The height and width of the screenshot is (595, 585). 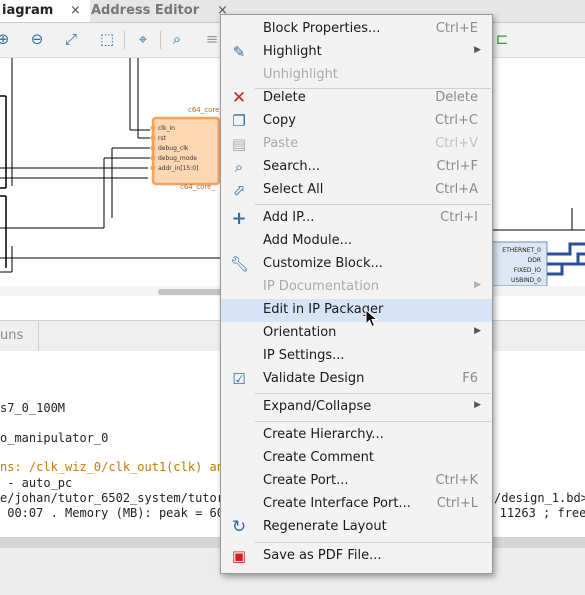 What do you see at coordinates (124, 40) in the screenshot?
I see `toolbar-divider` at bounding box center [124, 40].